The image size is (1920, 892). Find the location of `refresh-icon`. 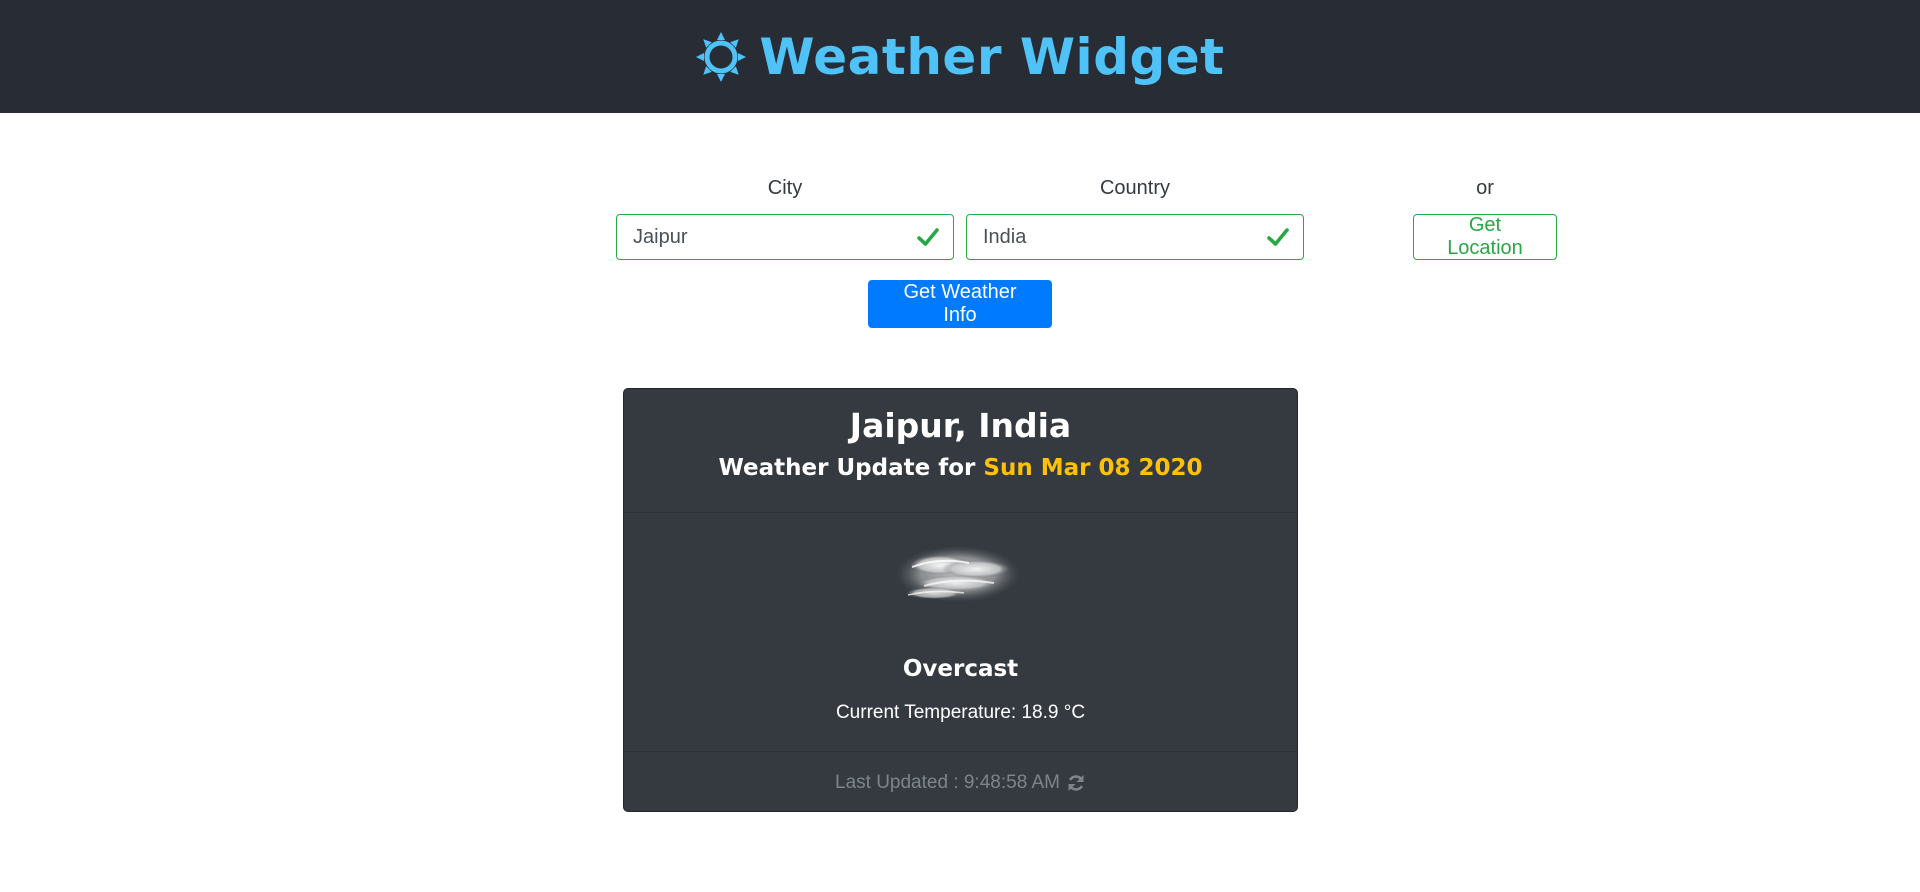

refresh-icon is located at coordinates (1076, 783).